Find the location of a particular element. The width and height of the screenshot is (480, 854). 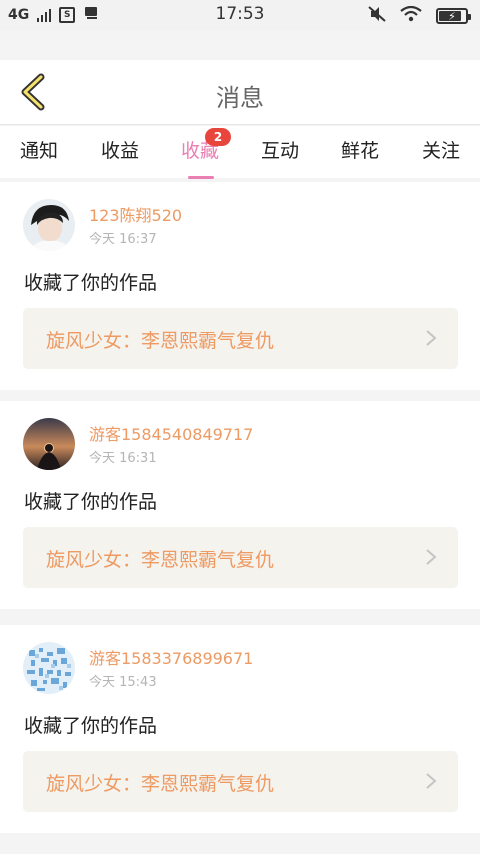

wifi-icon is located at coordinates (411, 15).